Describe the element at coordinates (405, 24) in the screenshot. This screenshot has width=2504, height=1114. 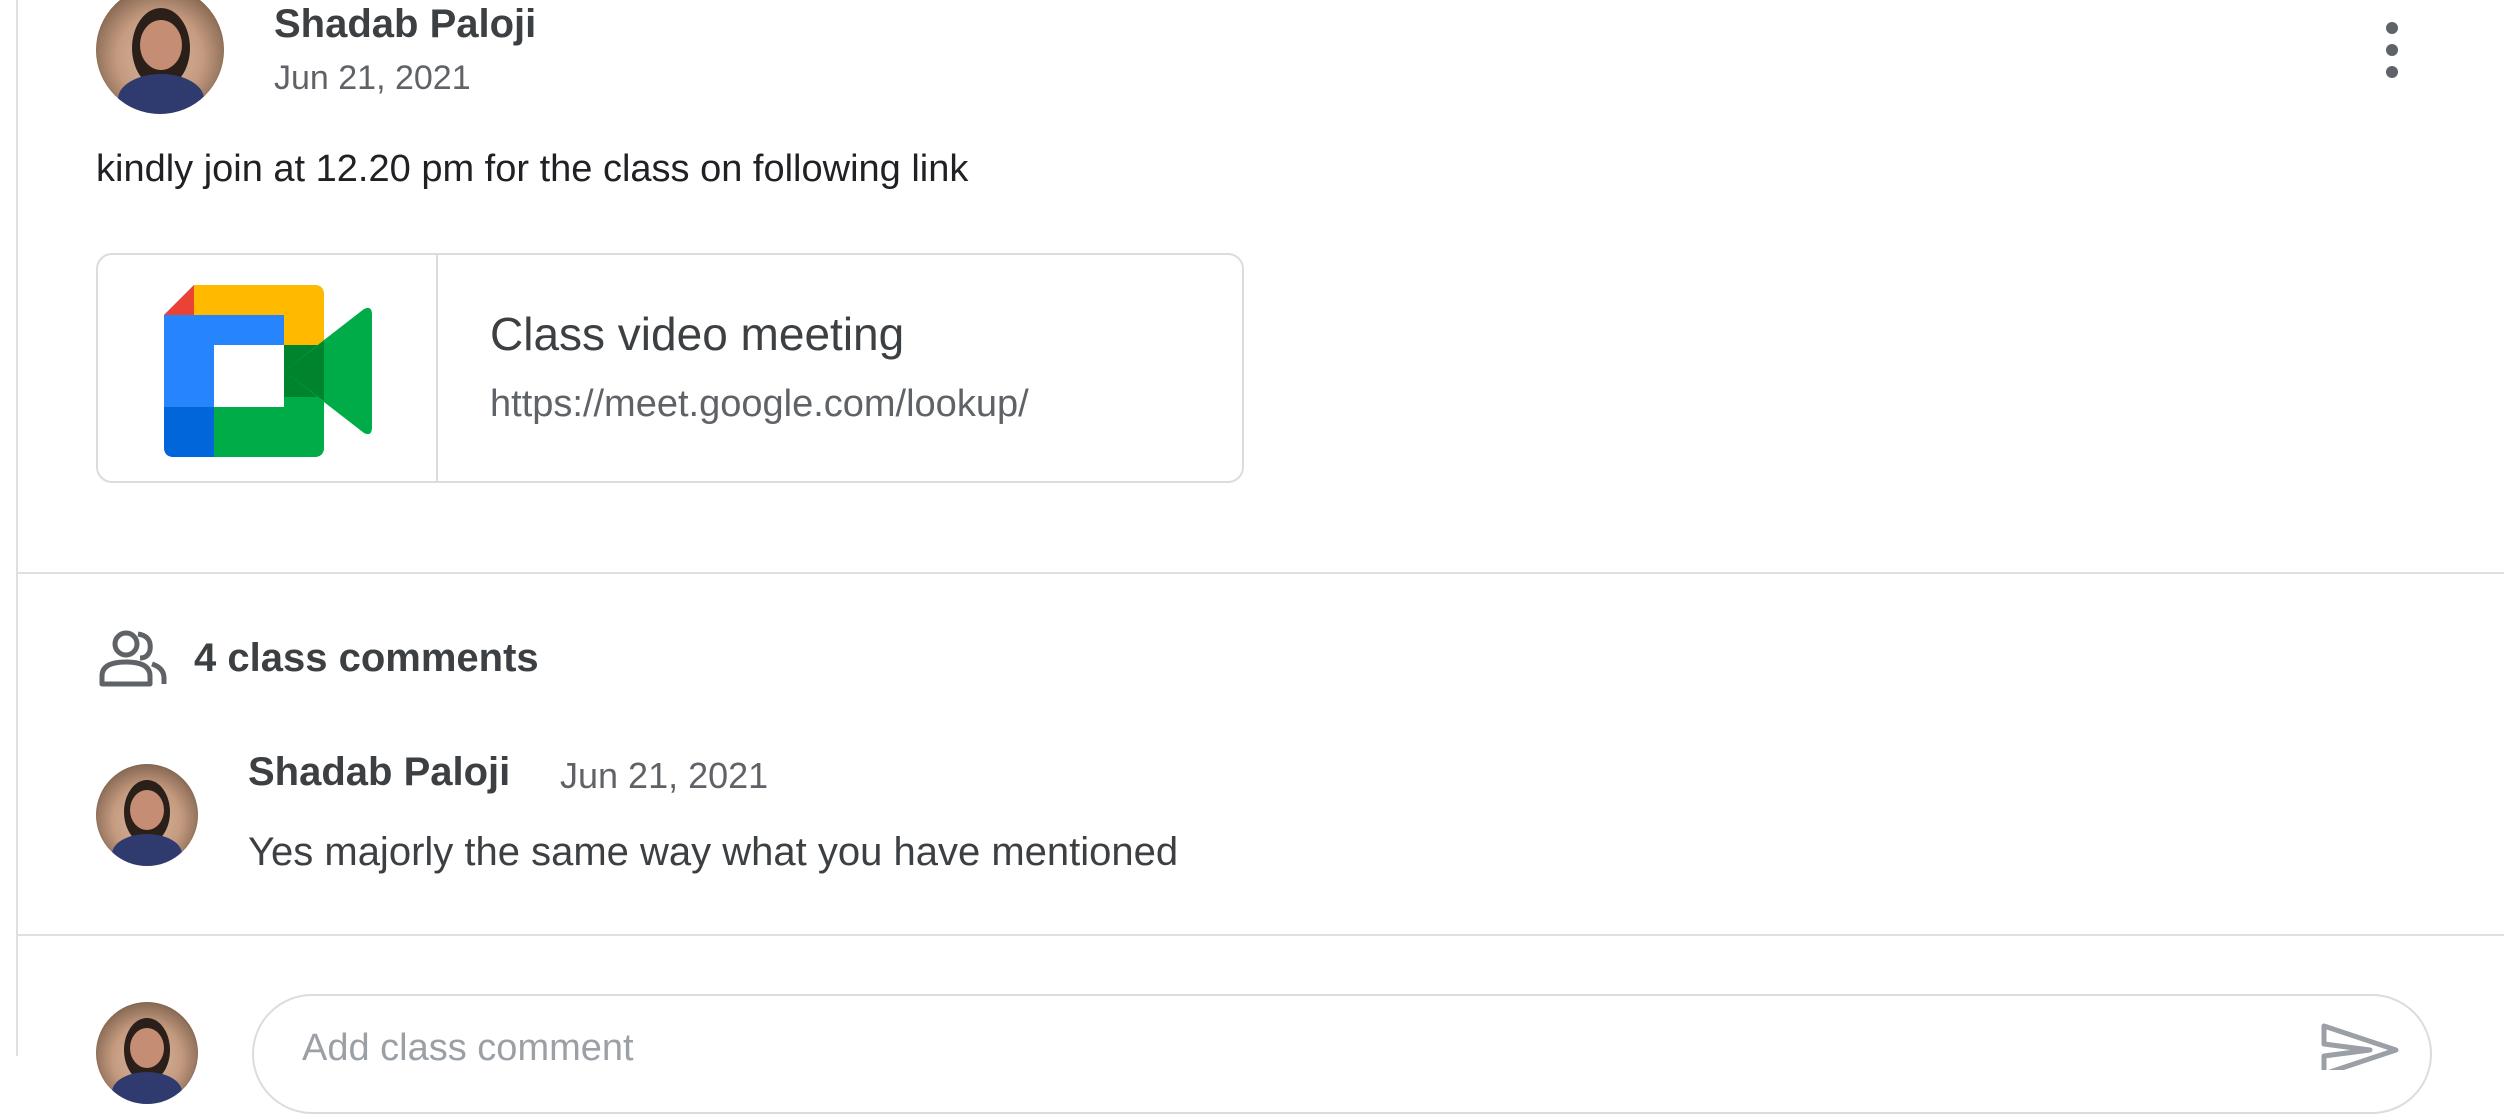
I see `post-author-name: Shadab Paloji` at that location.